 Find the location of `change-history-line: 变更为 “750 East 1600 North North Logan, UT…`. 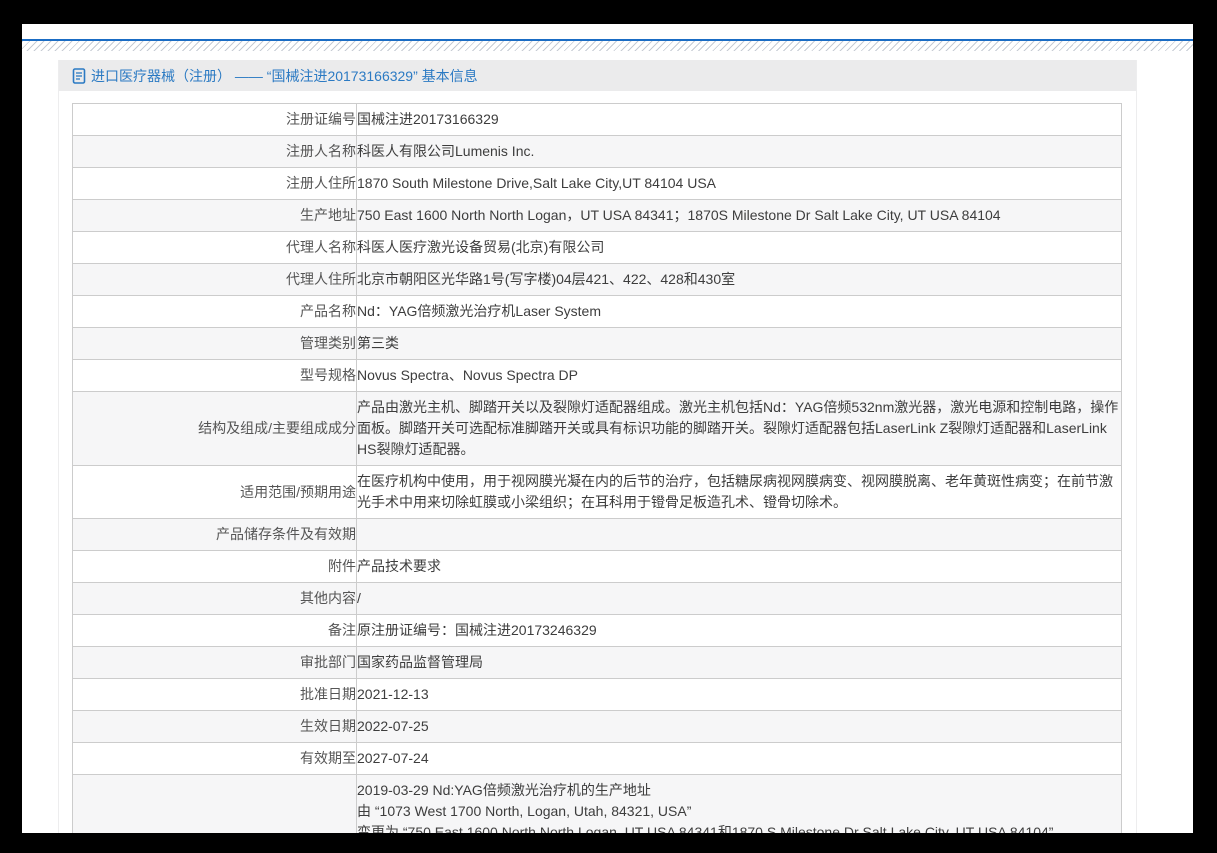

change-history-line: 变更为 “750 East 1600 North North Logan, UT… is located at coordinates (712, 828).